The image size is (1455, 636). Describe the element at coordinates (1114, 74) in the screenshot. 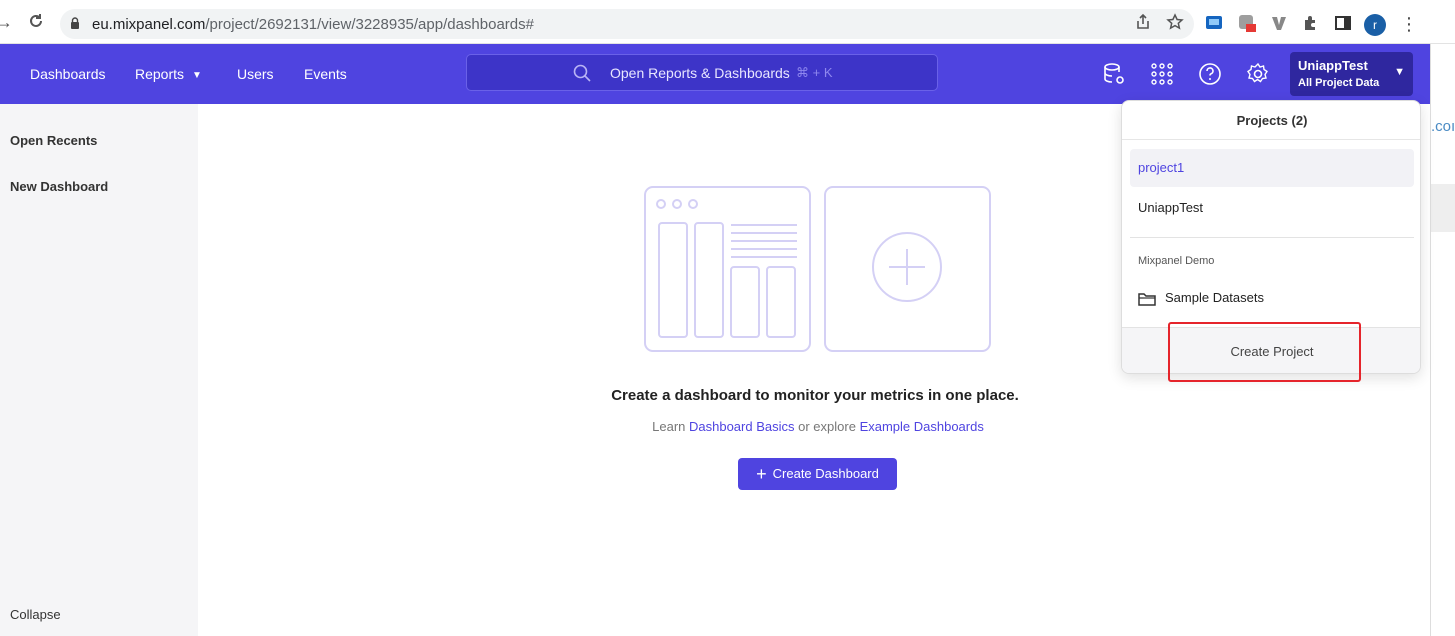

I see `data-management-icon` at that location.